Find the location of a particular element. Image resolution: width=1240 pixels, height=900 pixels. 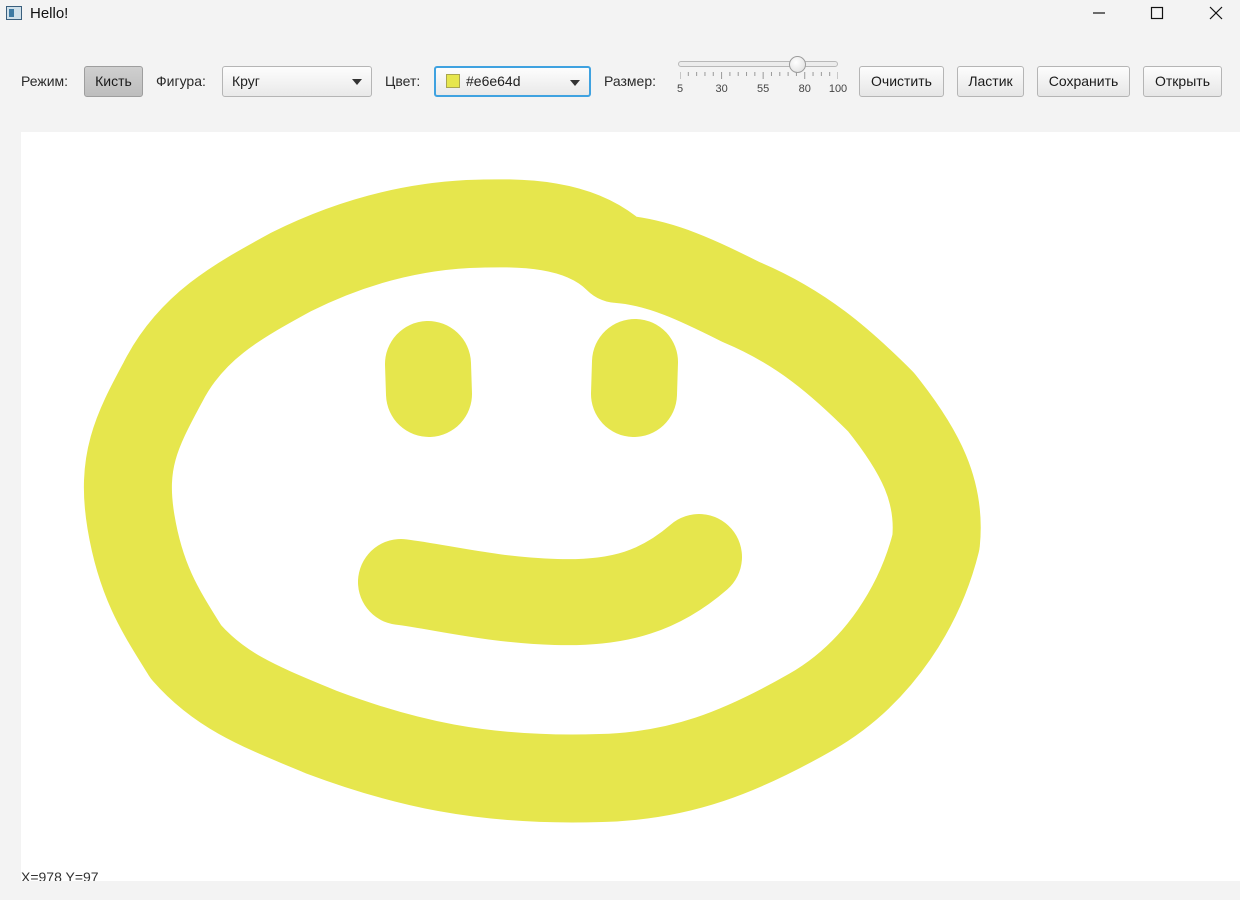

shape-select: Круг is located at coordinates (297, 81).